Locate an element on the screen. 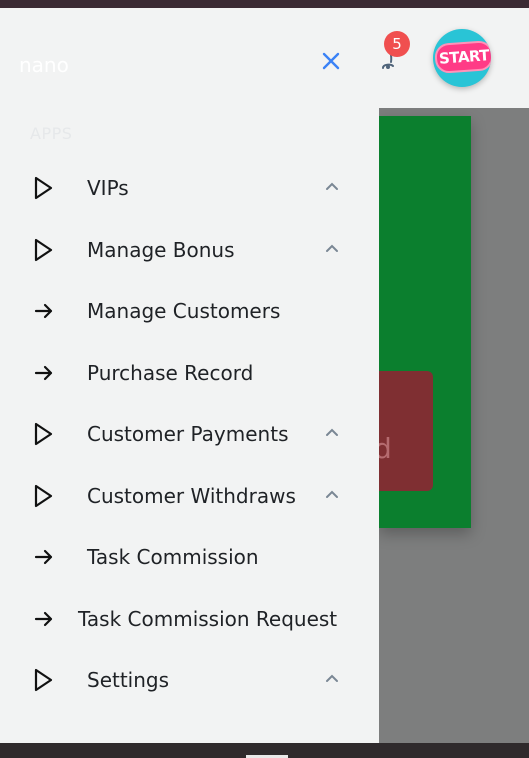  start-avatar: START is located at coordinates (462, 58).